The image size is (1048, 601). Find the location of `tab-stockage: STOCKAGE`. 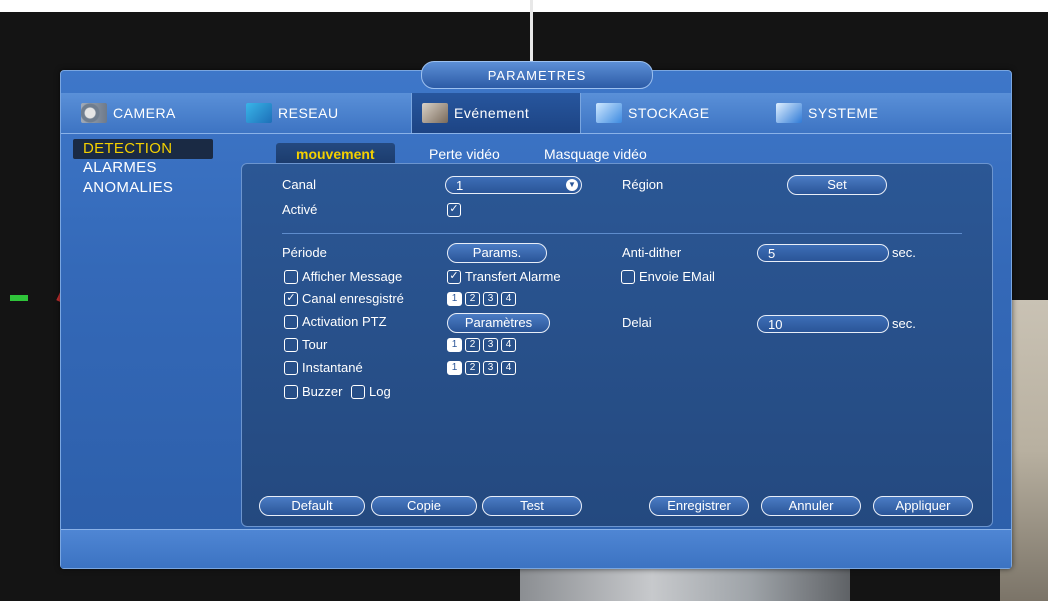

tab-stockage: STOCKAGE is located at coordinates (653, 113).